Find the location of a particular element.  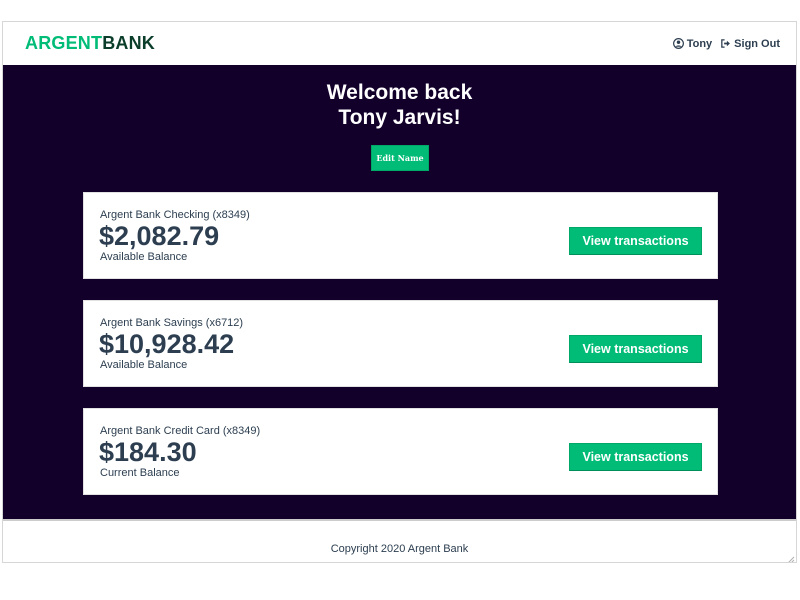

welcome-line-1: Welcome back is located at coordinates (399, 92).